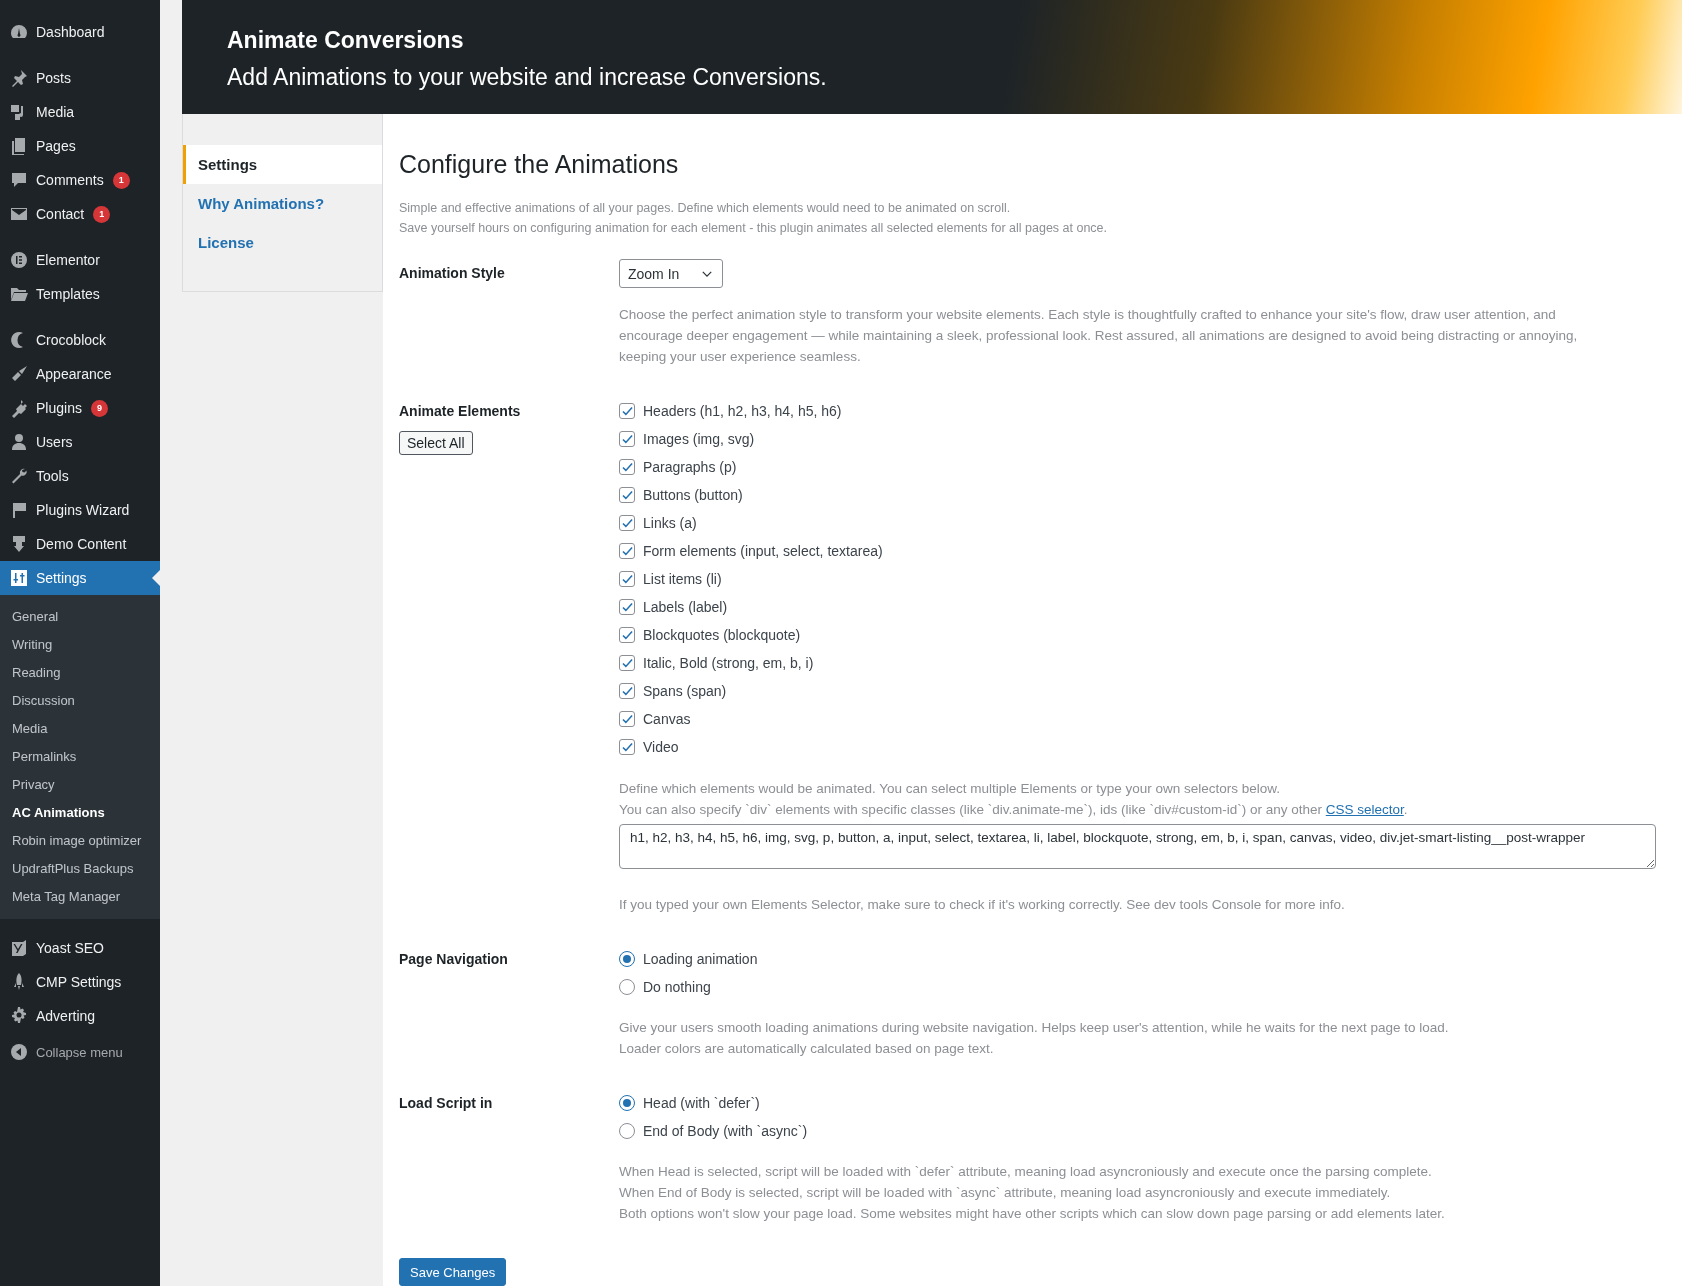 The width and height of the screenshot is (1682, 1286). Describe the element at coordinates (705, 208) in the screenshot. I see `description-text: Simple and effective animations of all your pages. Define which elements would need to be animated on scroll.` at that location.